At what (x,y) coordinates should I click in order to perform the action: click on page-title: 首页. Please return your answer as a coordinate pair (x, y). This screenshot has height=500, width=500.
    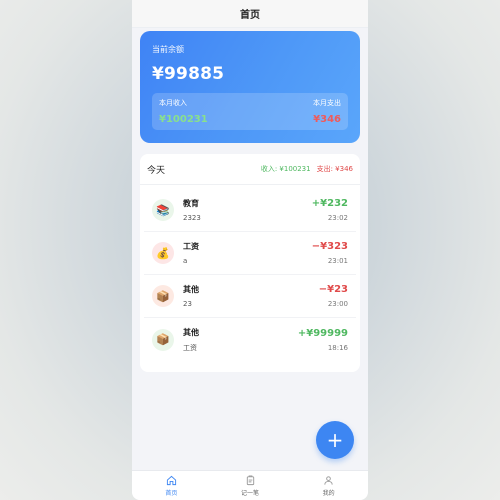
    Looking at the image, I should click on (250, 15).